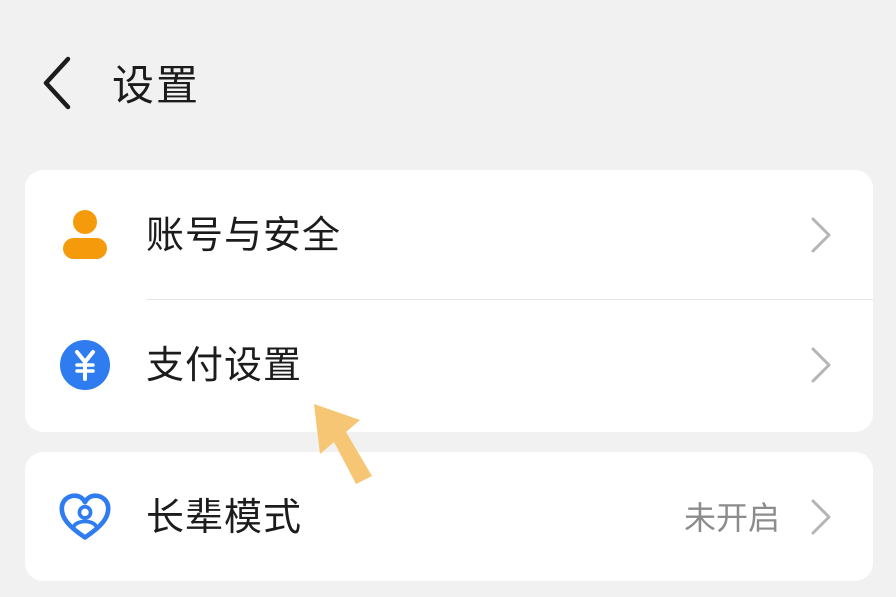 This screenshot has width=896, height=597. What do you see at coordinates (224, 517) in the screenshot?
I see `elder-mode-label: 长辈模式` at bounding box center [224, 517].